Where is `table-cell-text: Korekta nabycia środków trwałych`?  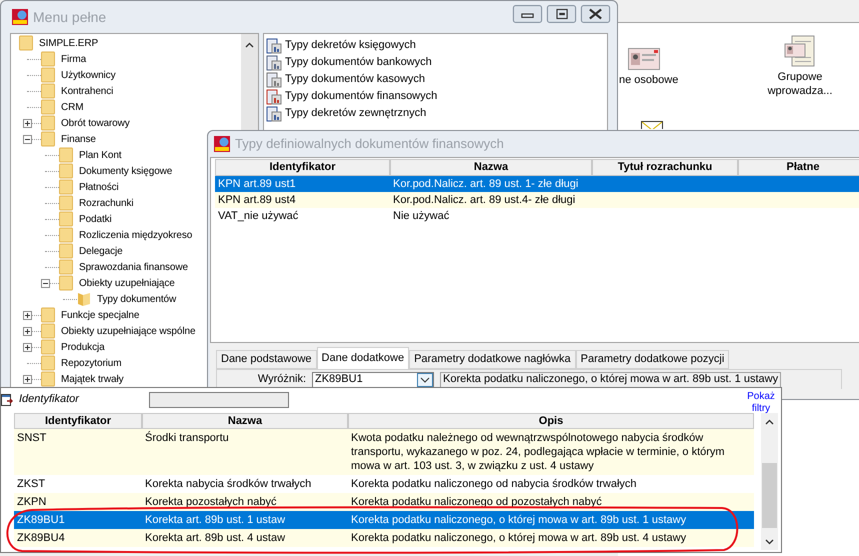 table-cell-text: Korekta nabycia środków trwałych is located at coordinates (228, 484).